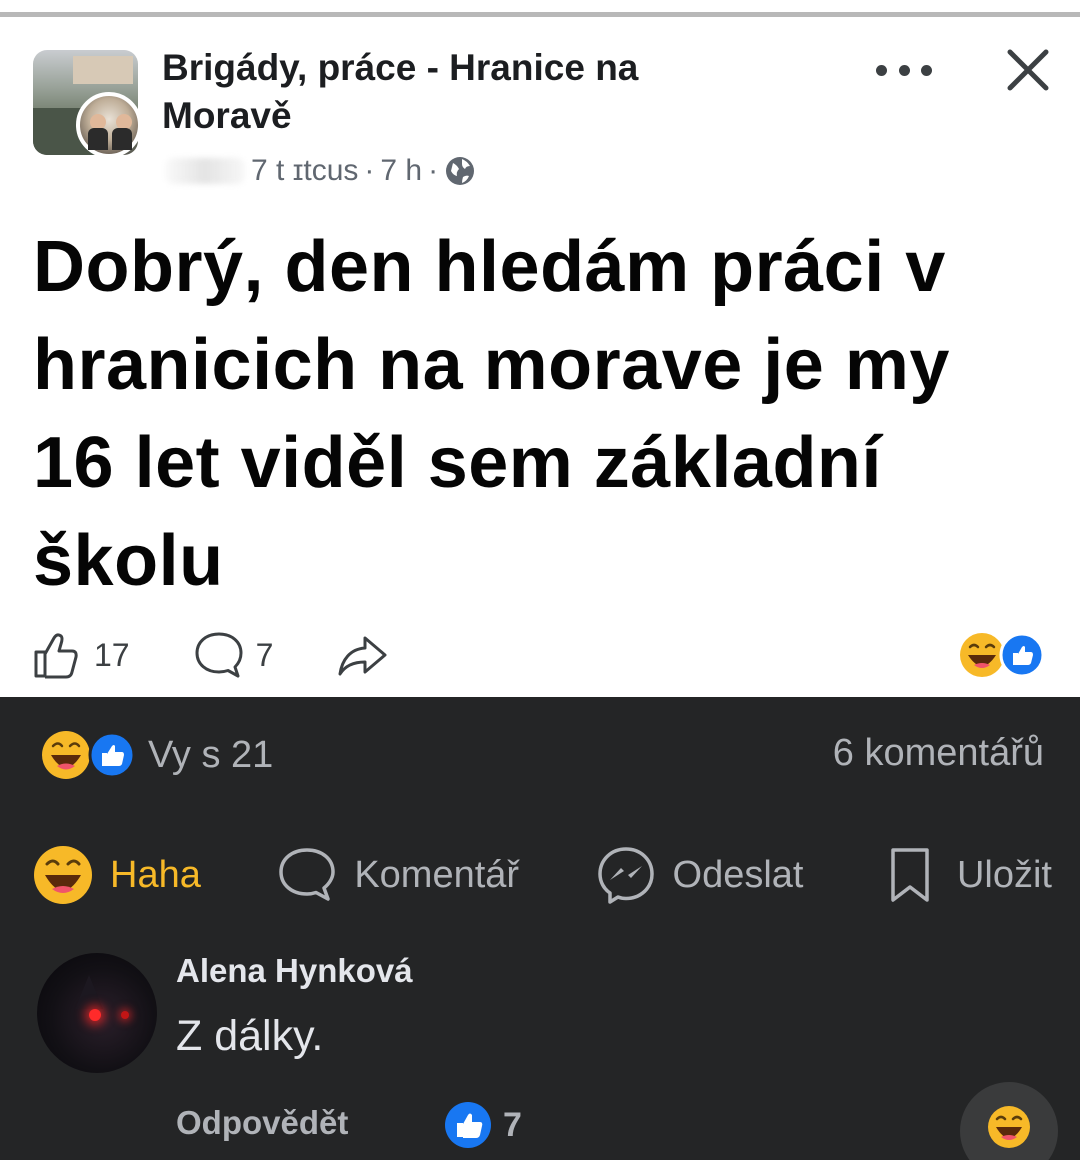  I want to click on haha-label: Haha, so click(155, 874).